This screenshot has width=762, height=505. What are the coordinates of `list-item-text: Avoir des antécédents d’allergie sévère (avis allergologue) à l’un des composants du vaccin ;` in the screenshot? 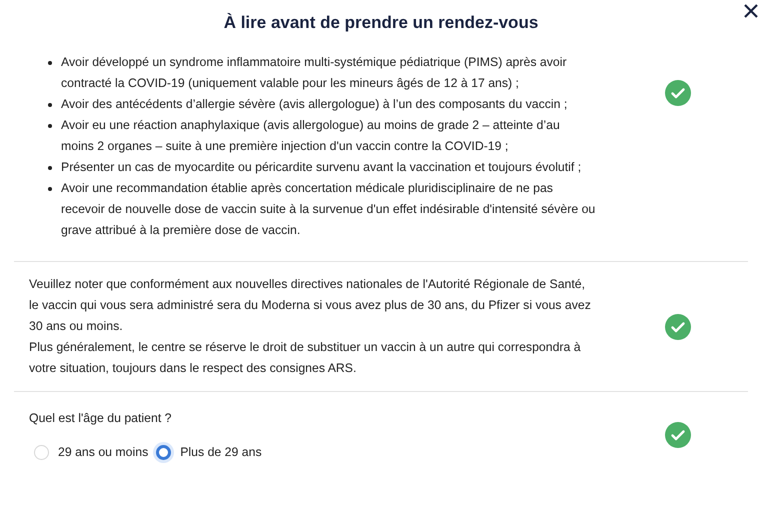 It's located at (314, 104).